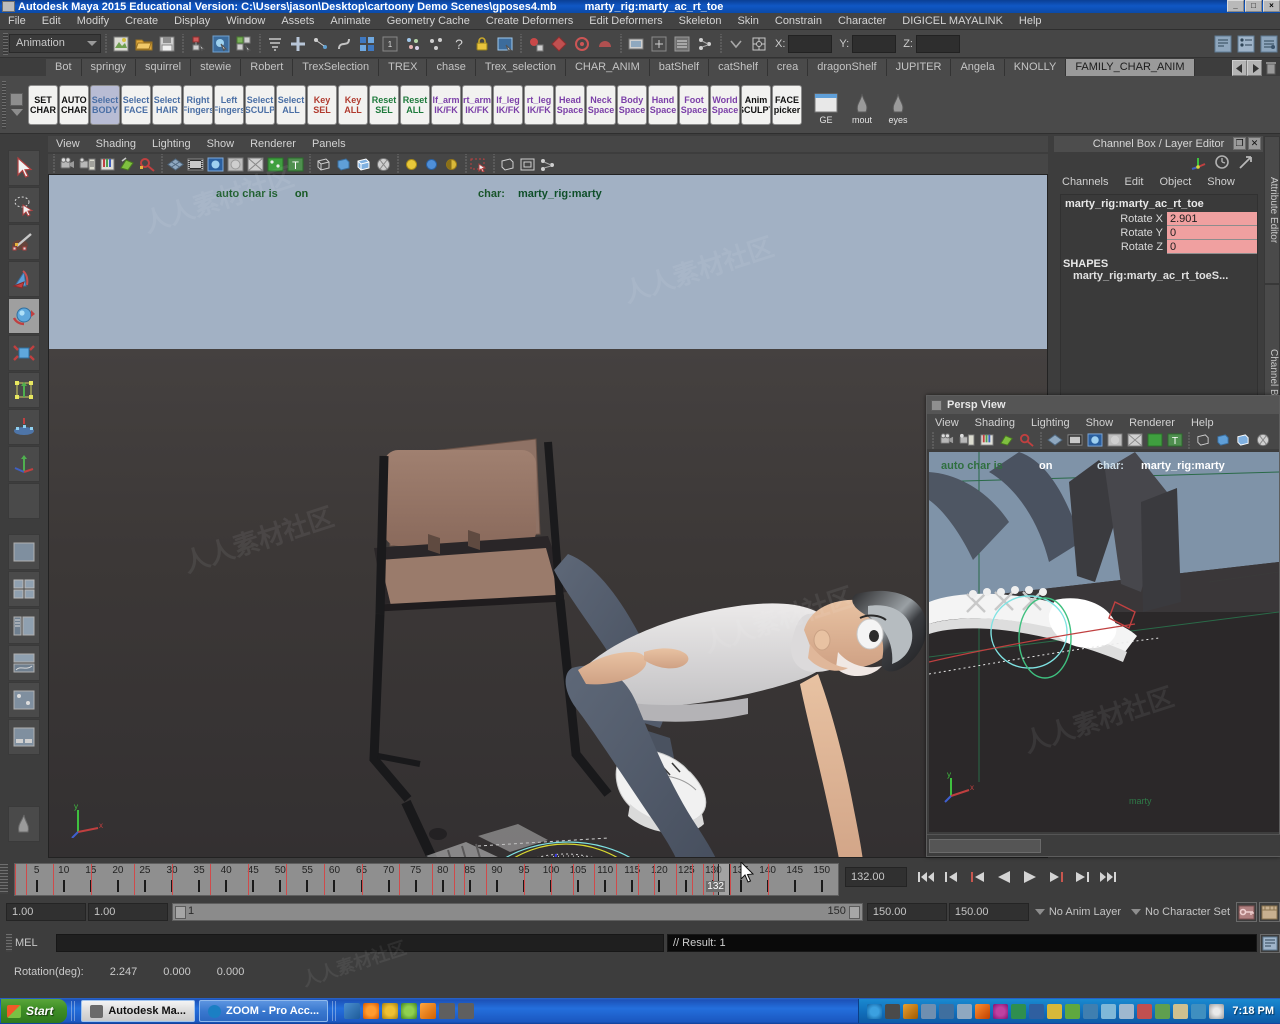  I want to click on shelf-tab-trex: TREX, so click(403, 67).